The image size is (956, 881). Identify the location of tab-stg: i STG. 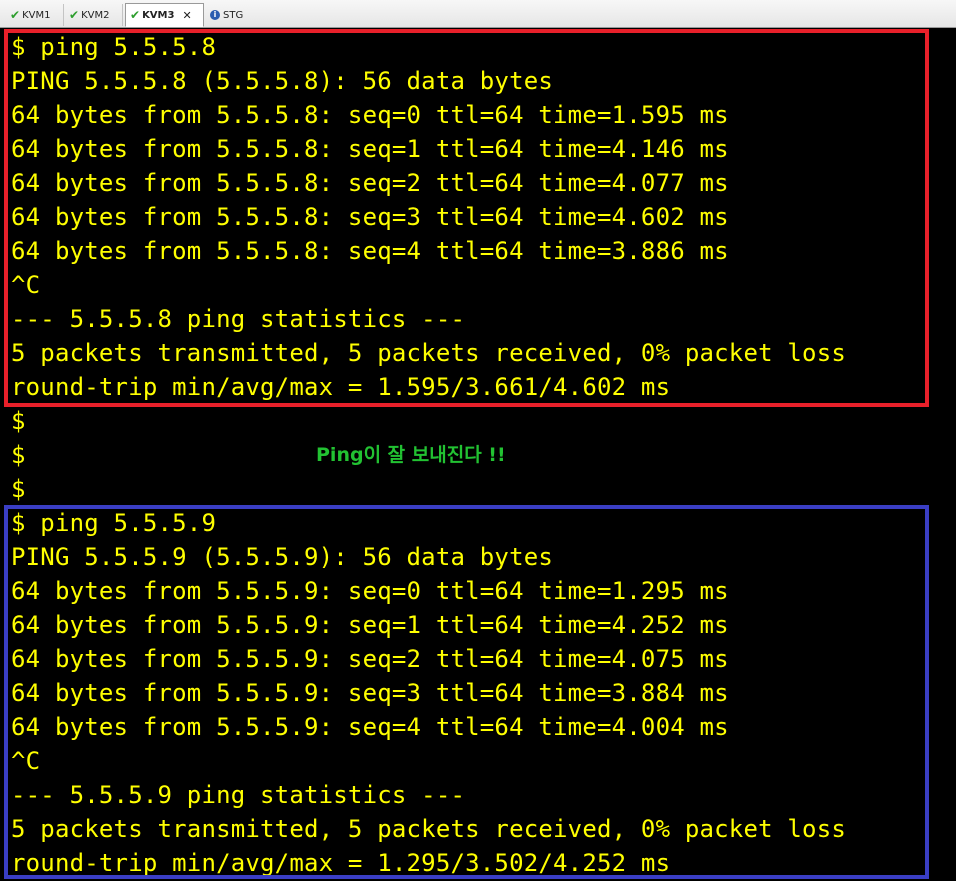
(232, 15).